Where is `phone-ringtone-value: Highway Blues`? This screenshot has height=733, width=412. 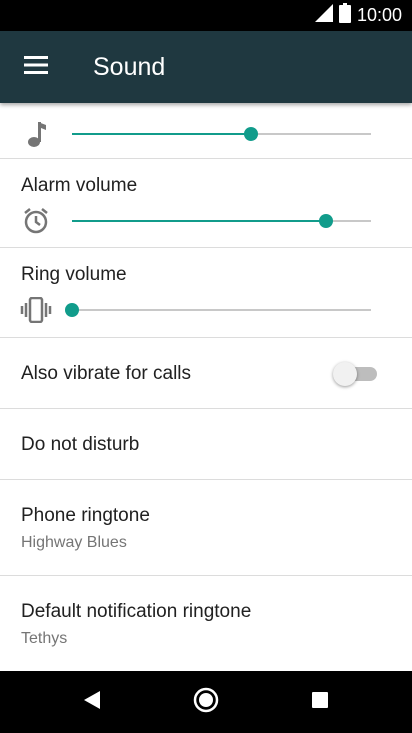
phone-ringtone-value: Highway Blues is located at coordinates (74, 542).